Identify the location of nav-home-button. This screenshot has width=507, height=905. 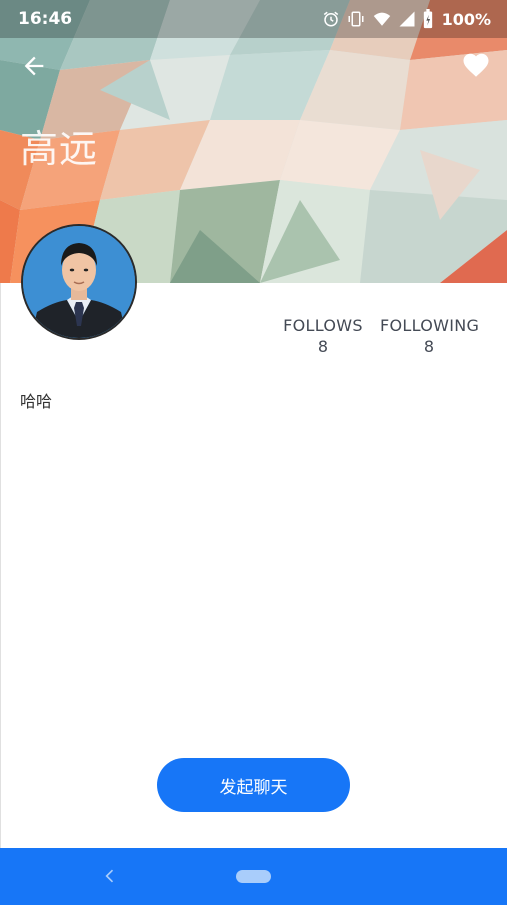
(253, 876).